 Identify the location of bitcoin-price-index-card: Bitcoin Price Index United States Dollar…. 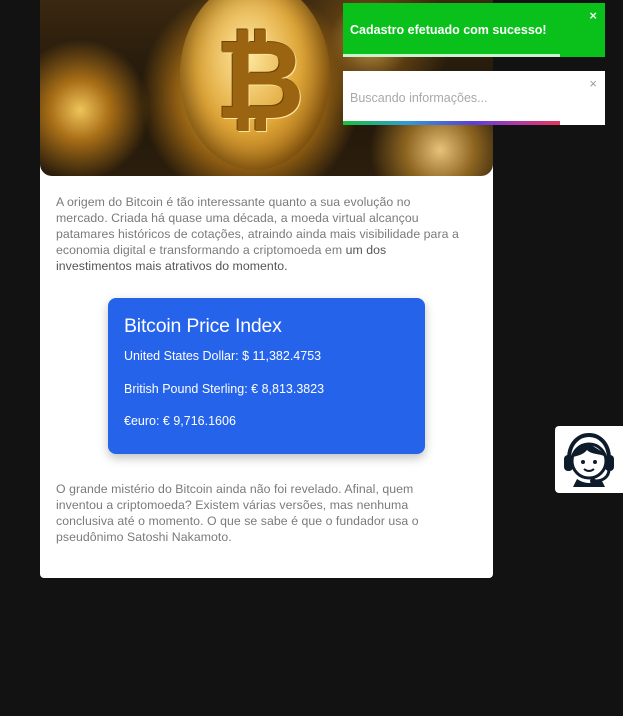
(266, 376).